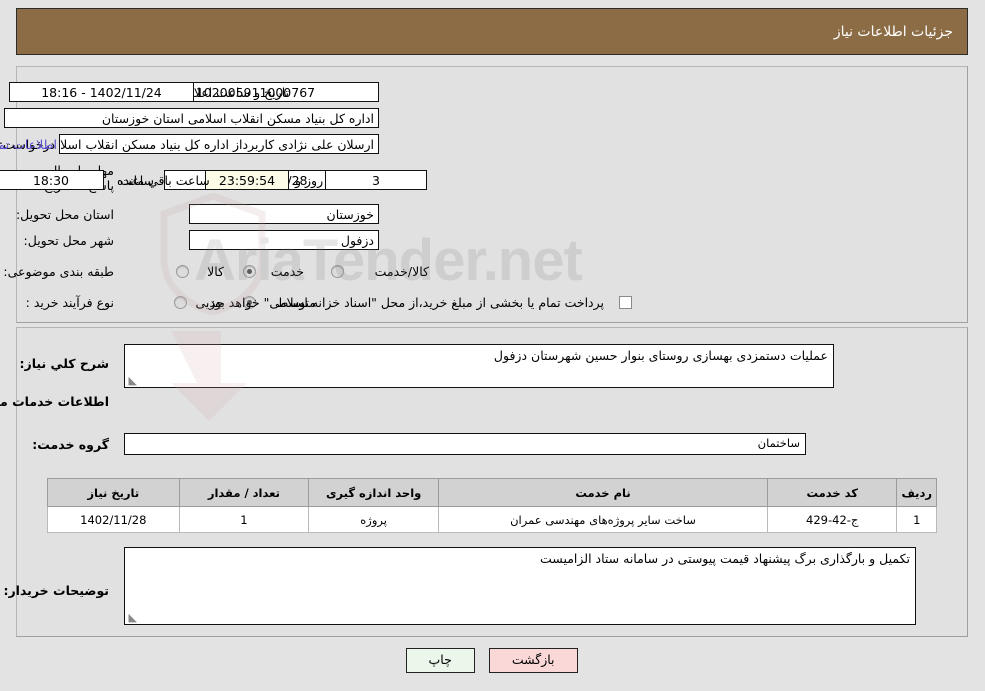  I want to click on col-name: نام خدمت, so click(604, 492).